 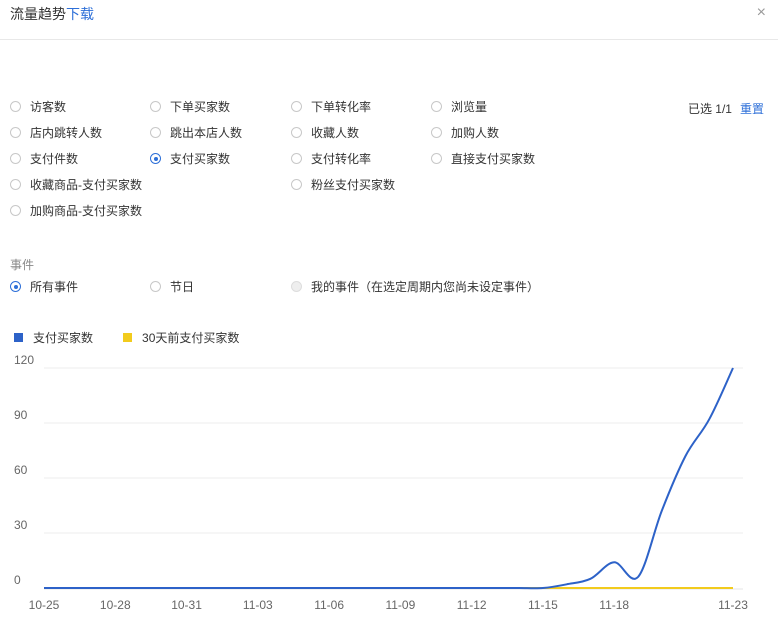 I want to click on metric-option: 加购商品-支付买家数, so click(x=76, y=210).